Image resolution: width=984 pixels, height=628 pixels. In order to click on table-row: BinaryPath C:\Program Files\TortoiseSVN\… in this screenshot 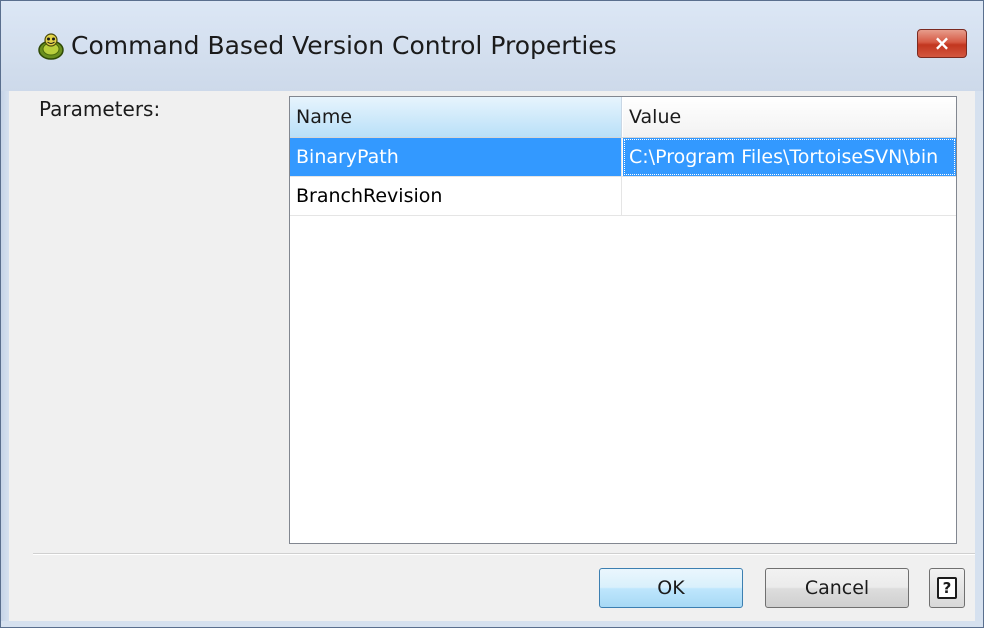, I will do `click(623, 157)`.